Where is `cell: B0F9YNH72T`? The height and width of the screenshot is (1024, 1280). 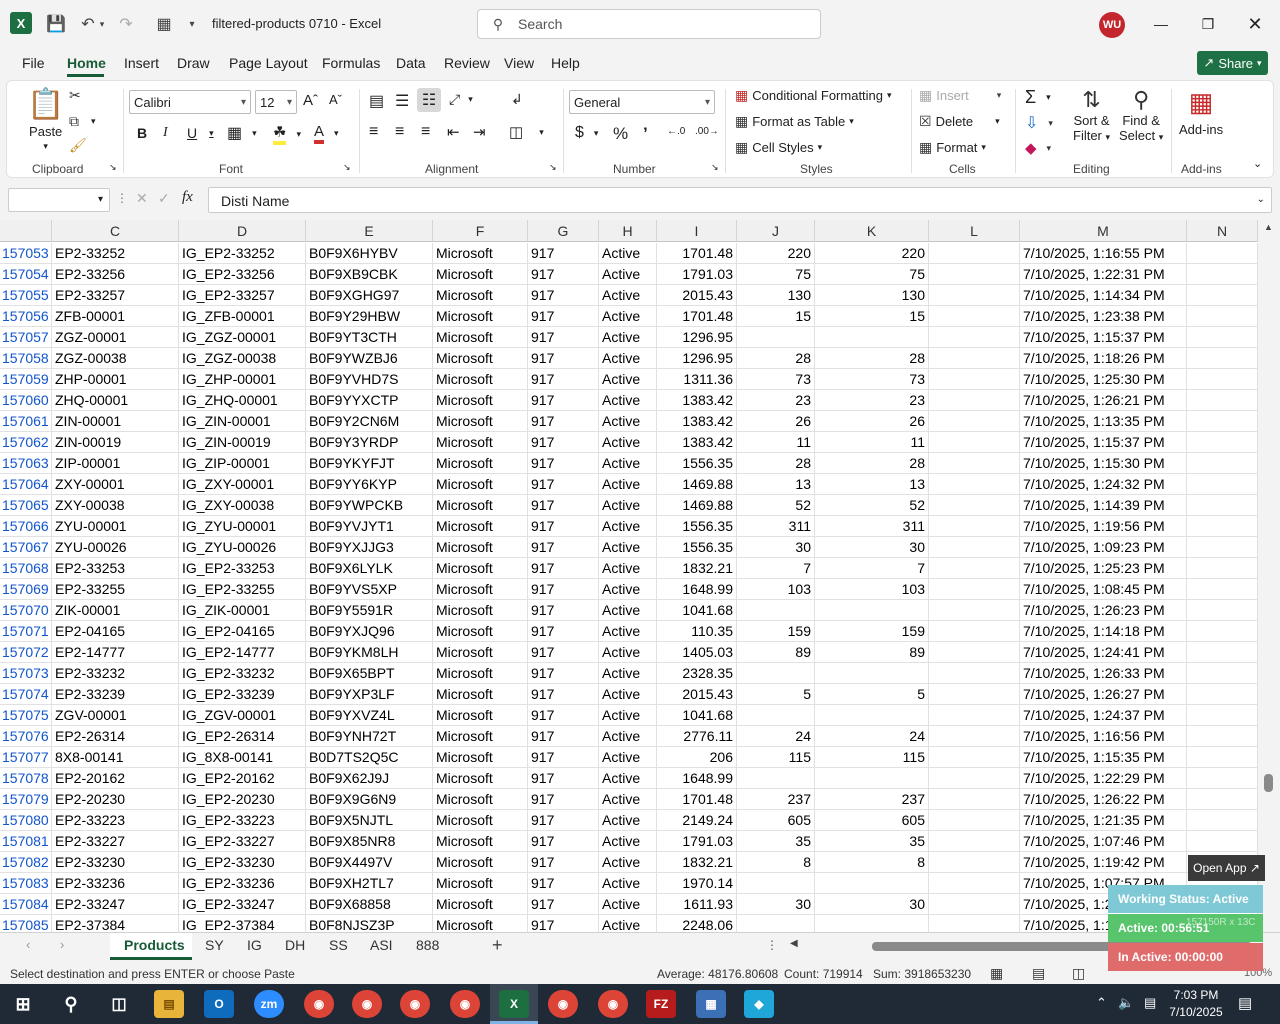
cell: B0F9YNH72T is located at coordinates (369, 736).